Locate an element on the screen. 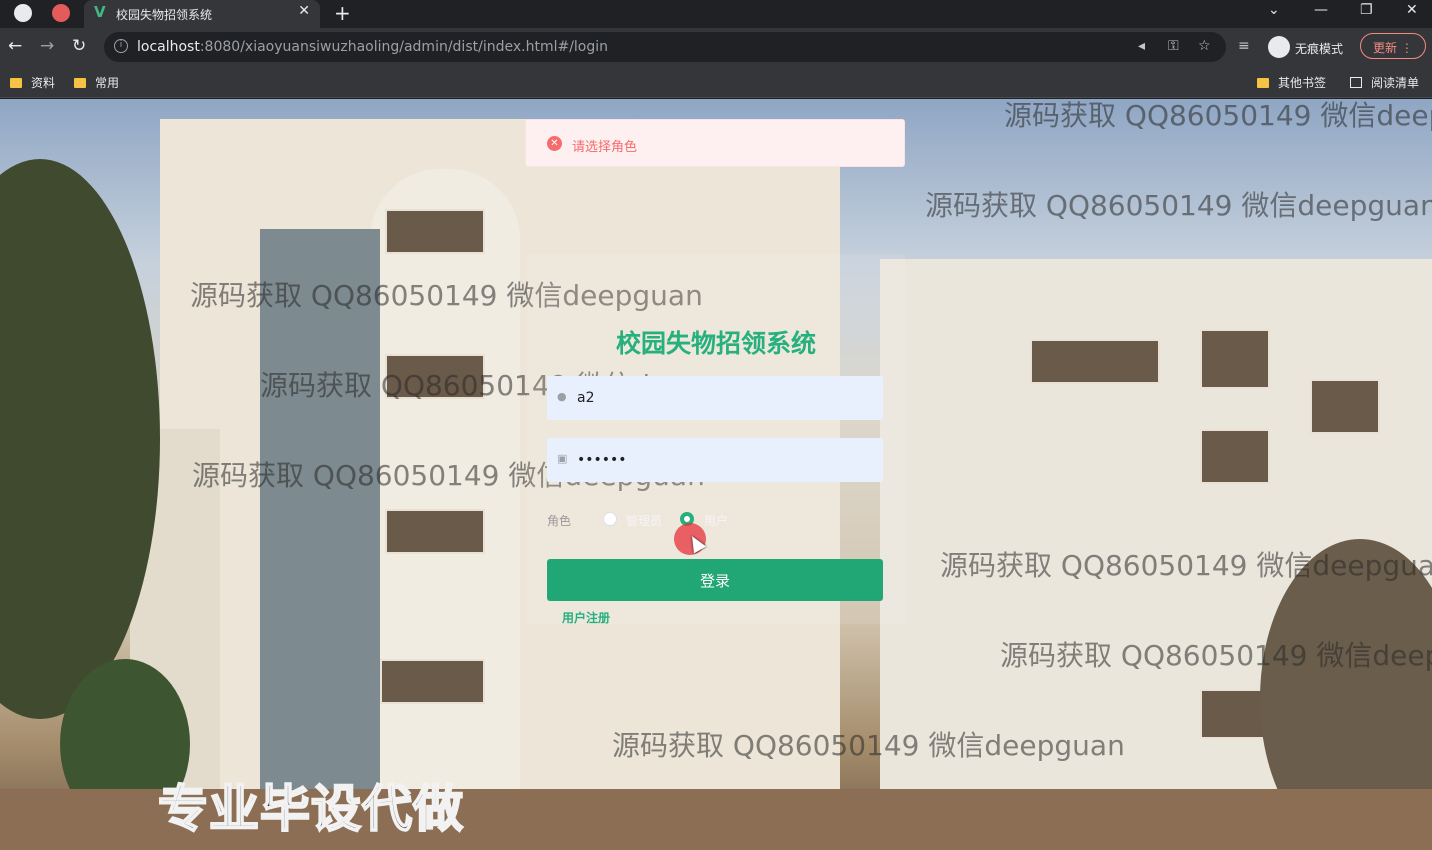 This screenshot has height=850, width=1432. lock-icon: ▣ is located at coordinates (562, 458).